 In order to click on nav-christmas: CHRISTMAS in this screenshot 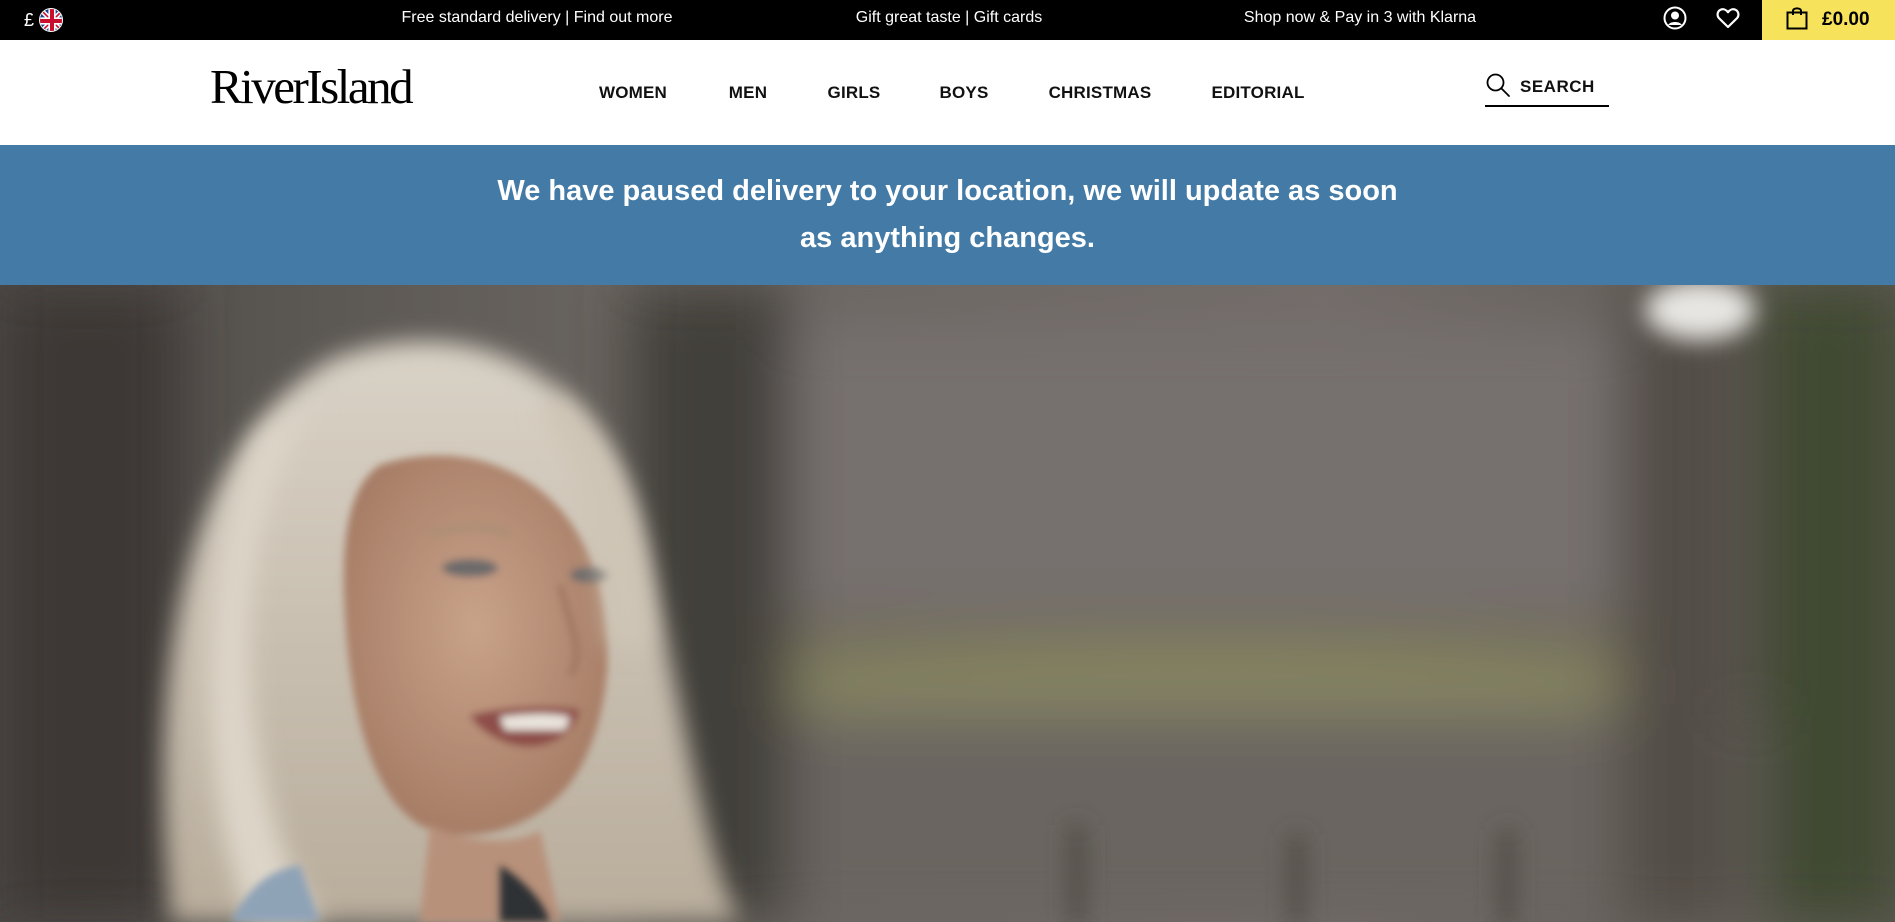, I will do `click(1100, 93)`.